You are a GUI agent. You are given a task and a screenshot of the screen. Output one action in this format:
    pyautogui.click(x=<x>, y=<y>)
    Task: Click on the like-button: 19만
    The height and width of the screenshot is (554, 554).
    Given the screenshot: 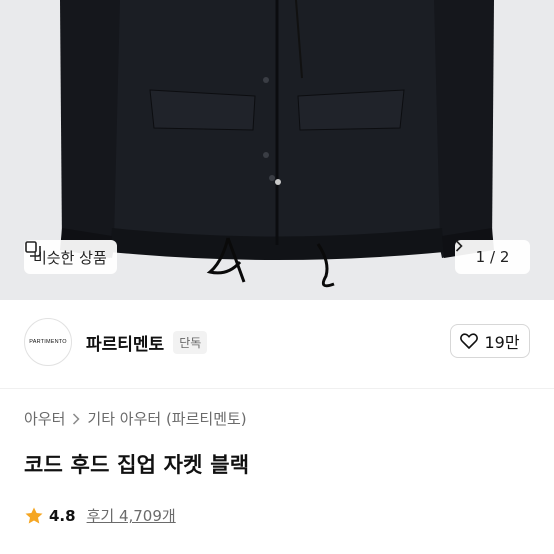 What is the action you would take?
    pyautogui.click(x=490, y=341)
    